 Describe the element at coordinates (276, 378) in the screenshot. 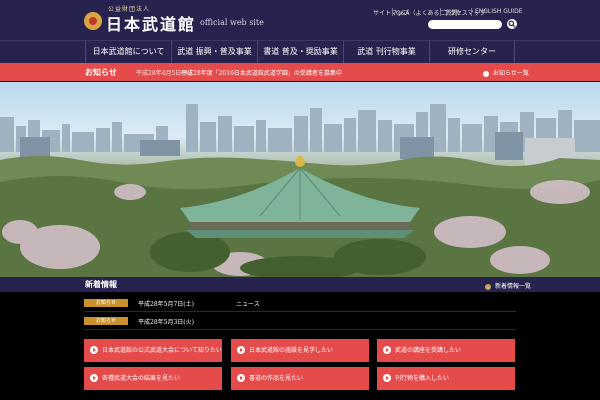

I see `quick-link-label: 書道の作品を見たい` at that location.